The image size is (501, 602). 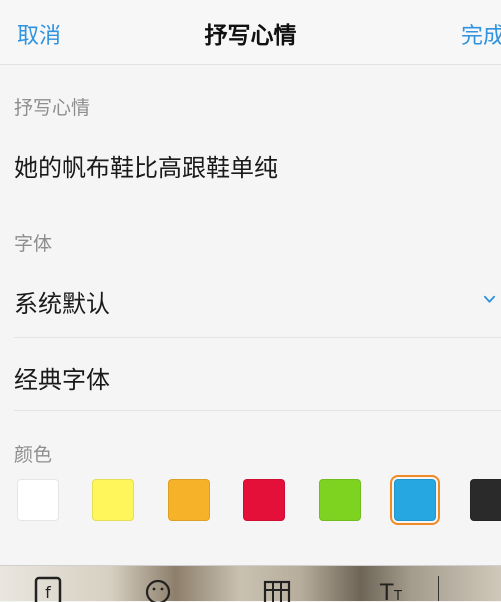 I want to click on photo-toolbar: f T T, so click(x=250, y=583).